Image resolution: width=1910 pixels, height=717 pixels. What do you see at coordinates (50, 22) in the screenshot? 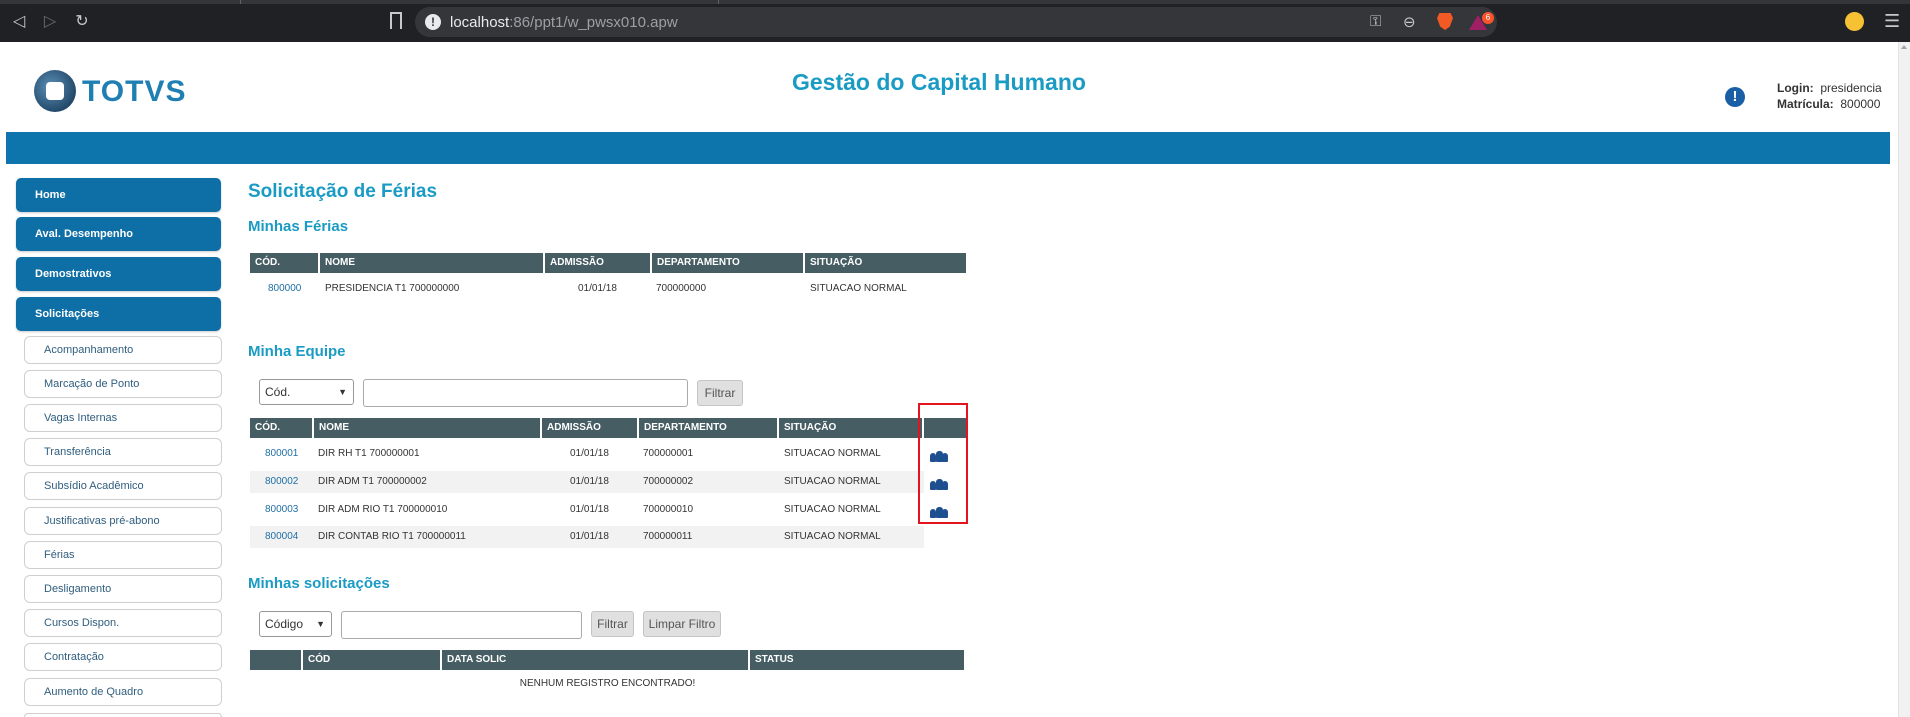
I see `forward-icon: ▷` at bounding box center [50, 22].